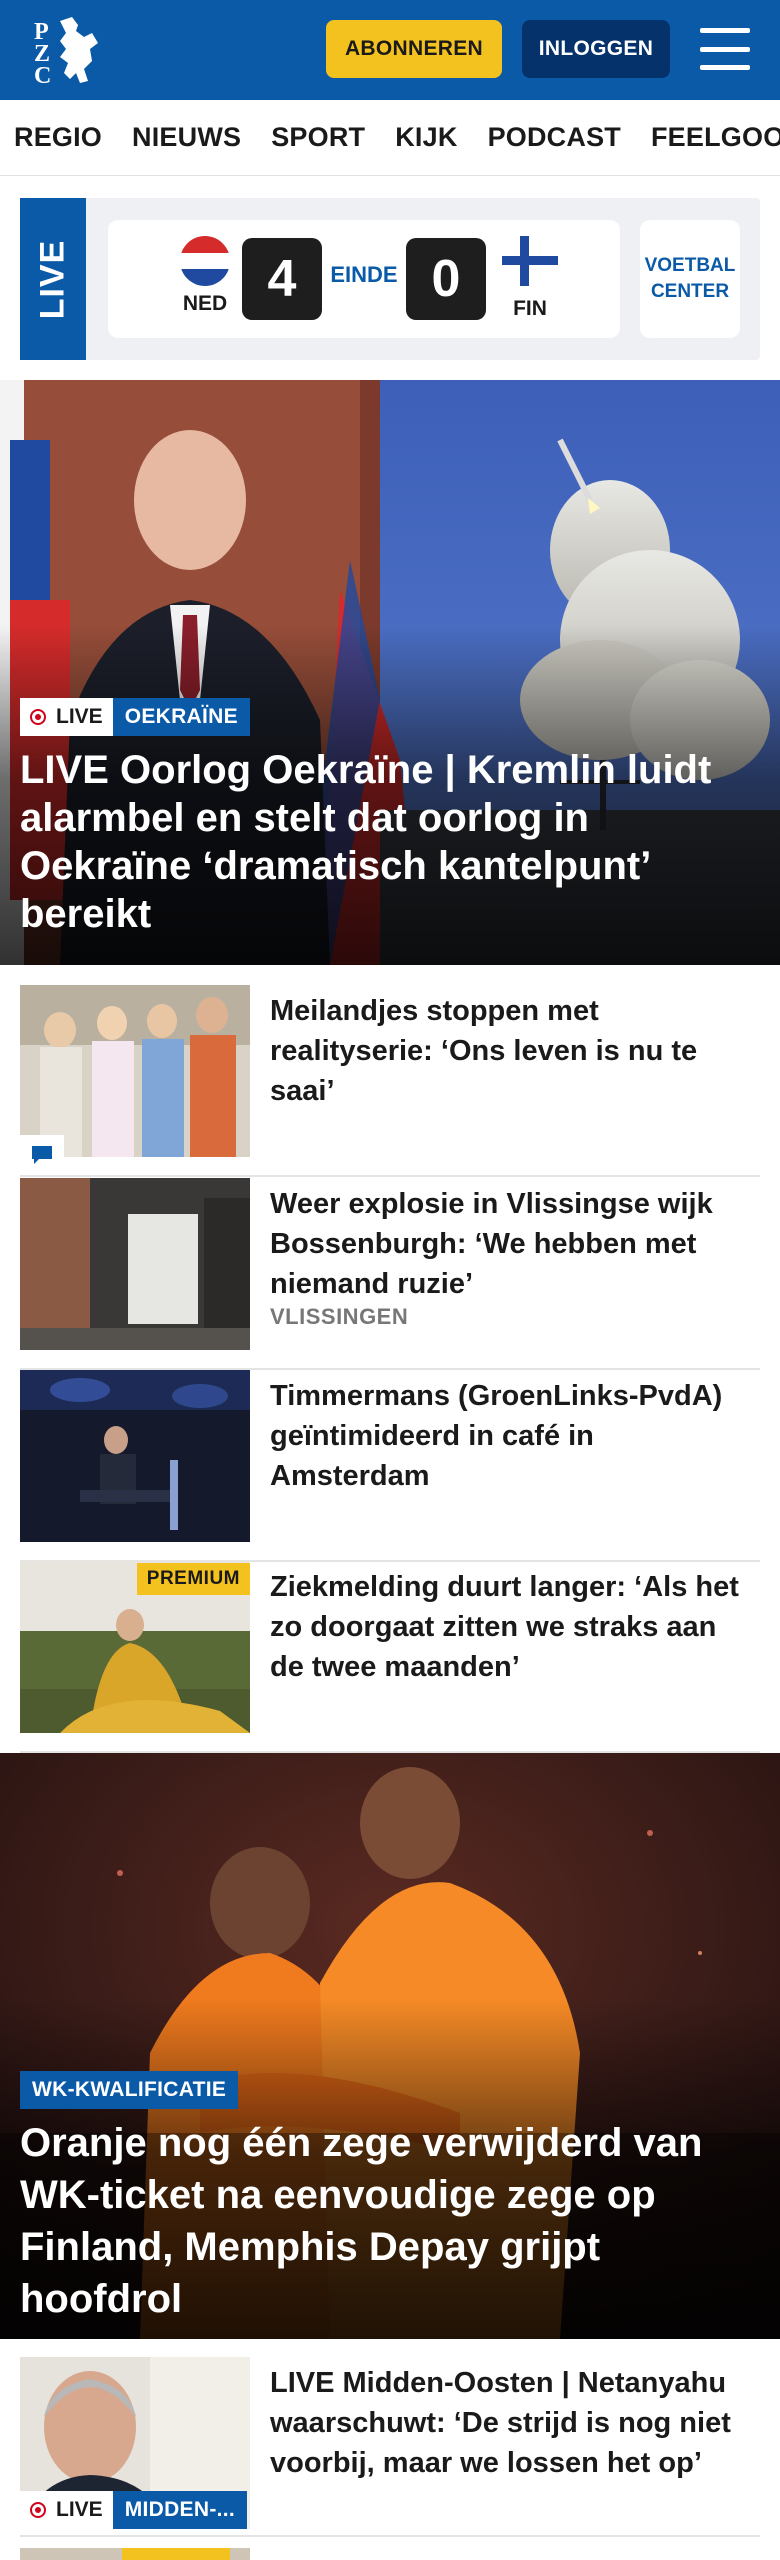 The height and width of the screenshot is (2560, 780). What do you see at coordinates (66, 52) in the screenshot?
I see `logo-icon: P Z C` at bounding box center [66, 52].